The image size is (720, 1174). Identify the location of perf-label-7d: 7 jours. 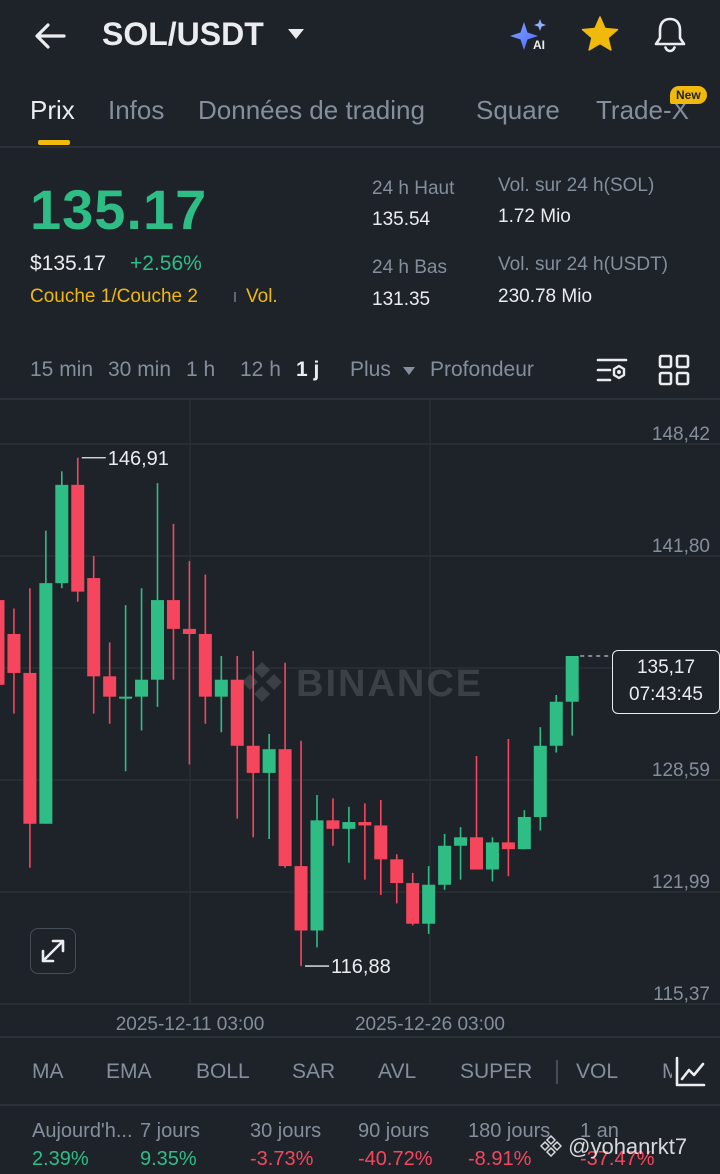
(170, 1131).